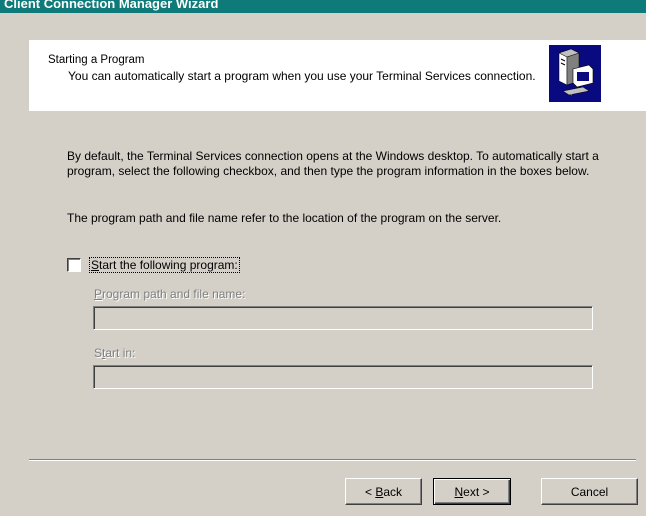 This screenshot has height=516, width=646. I want to click on start-program-checkbox, so click(74, 265).